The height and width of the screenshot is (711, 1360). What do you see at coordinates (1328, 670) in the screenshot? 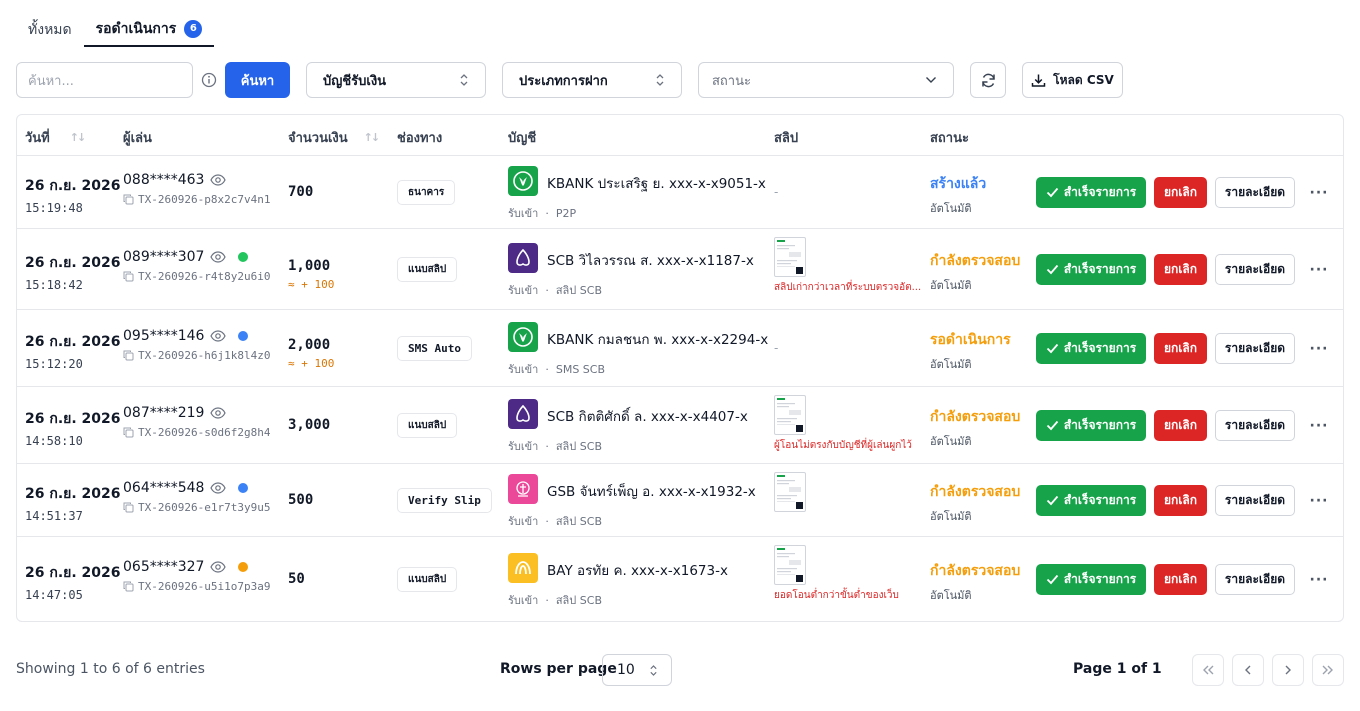
I see `last-page-button` at bounding box center [1328, 670].